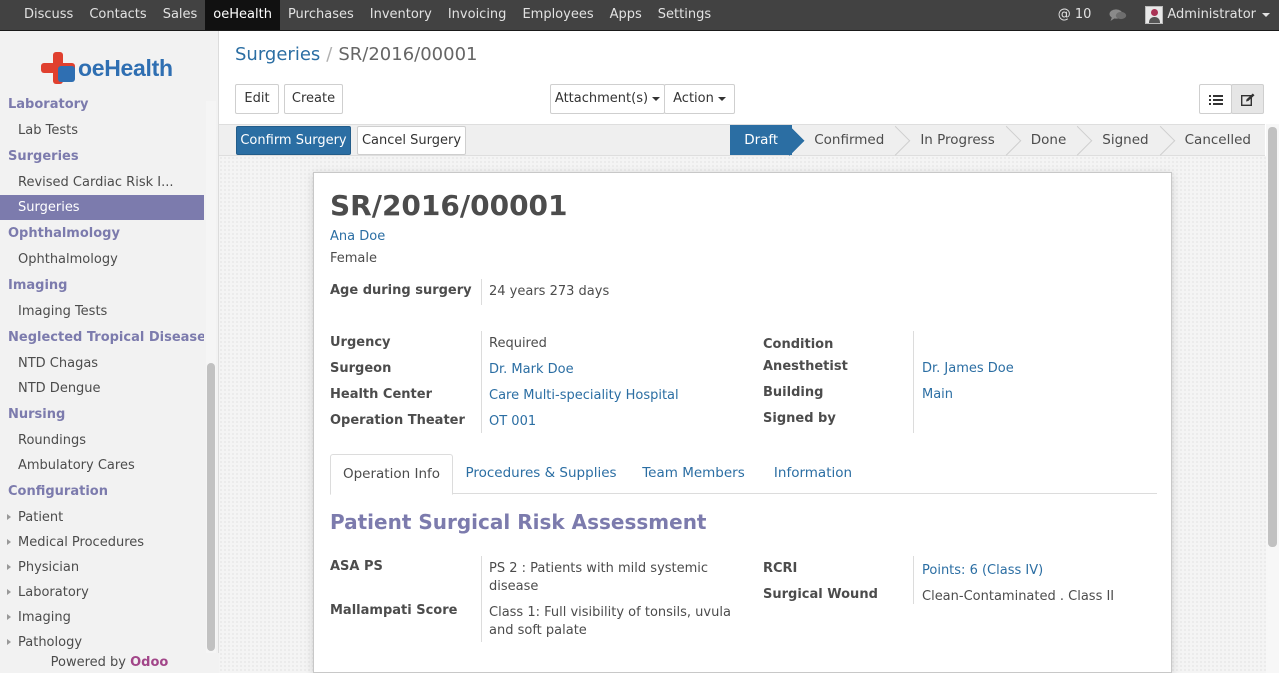 This screenshot has height=673, width=1279. I want to click on sidebar-item-physician: Physician, so click(102, 567).